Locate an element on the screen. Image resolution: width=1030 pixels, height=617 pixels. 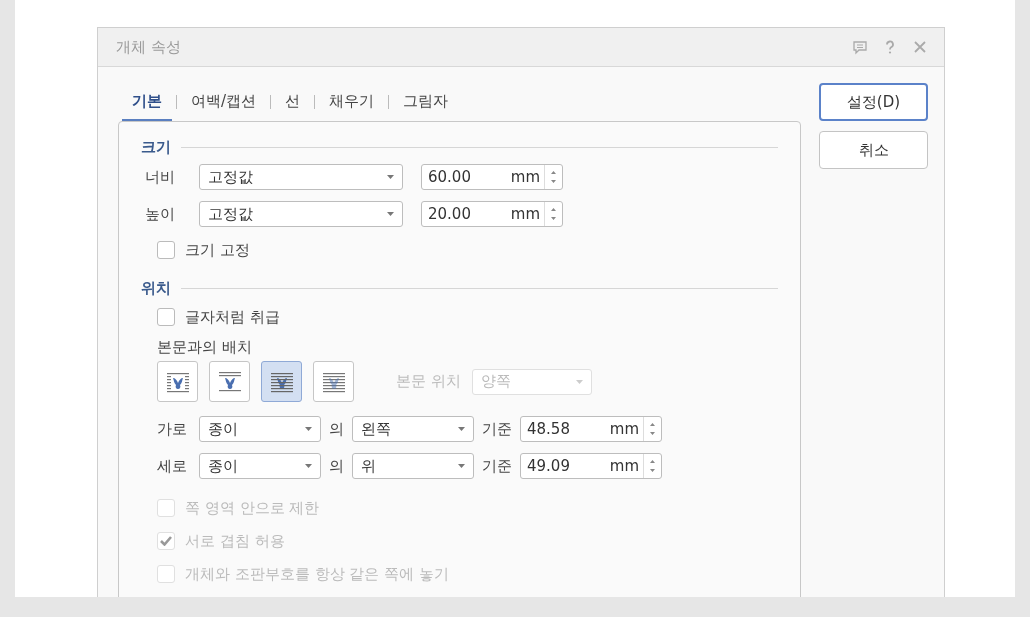
dialog-button: 취소 is located at coordinates (873, 150).